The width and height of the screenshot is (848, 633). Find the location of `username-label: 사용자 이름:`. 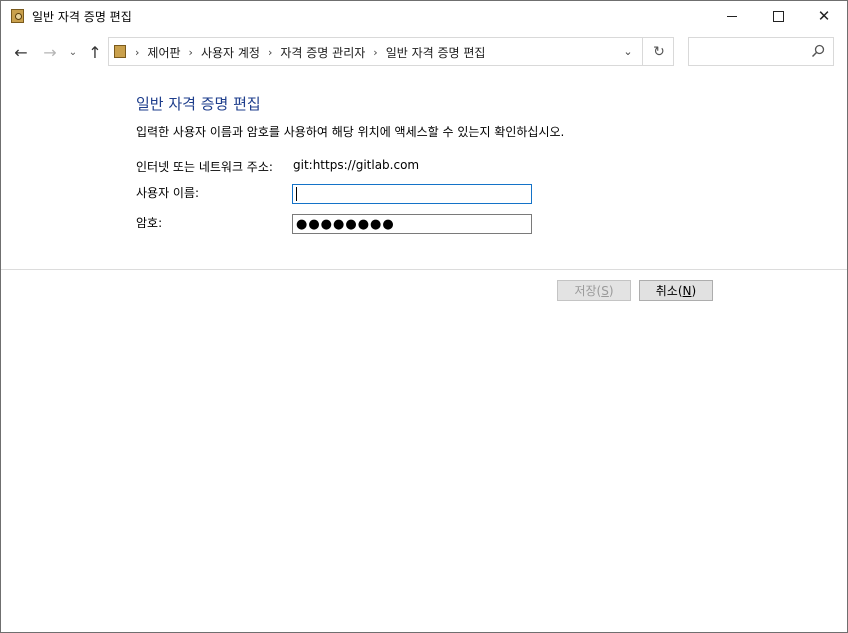

username-label: 사용자 이름: is located at coordinates (168, 193).